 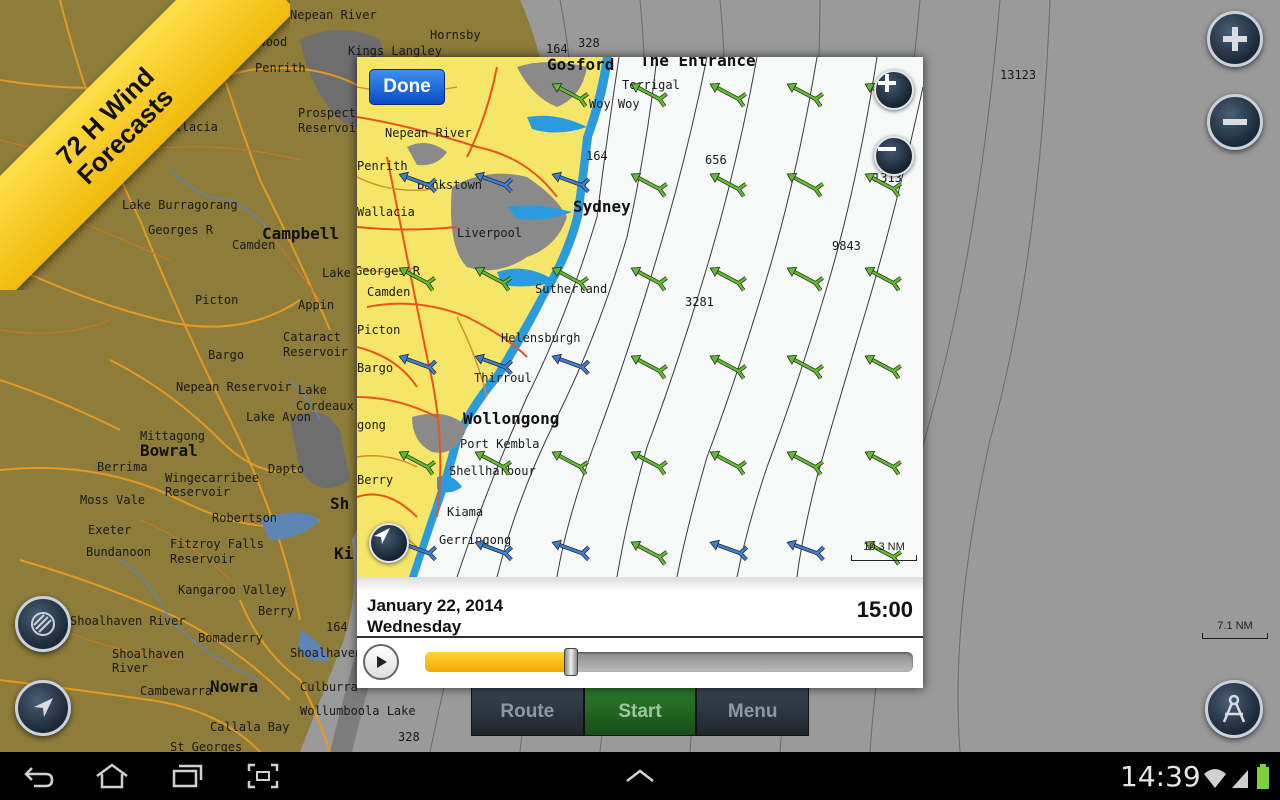 What do you see at coordinates (336, 273) in the screenshot?
I see `map-label: Lake` at bounding box center [336, 273].